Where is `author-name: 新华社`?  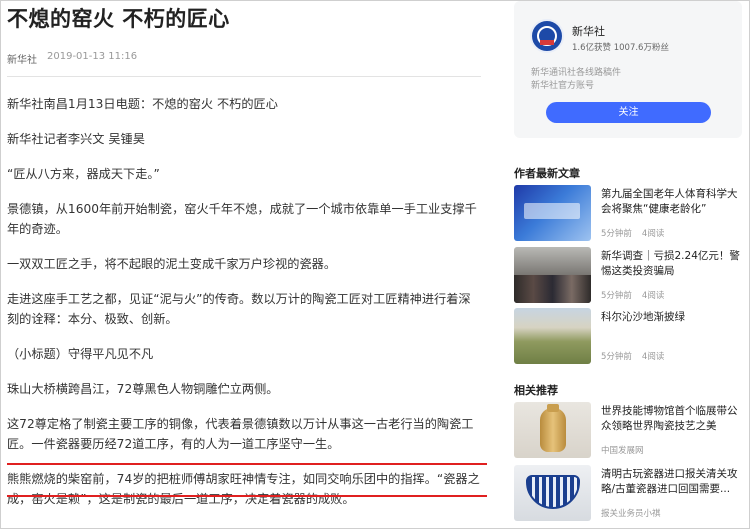 author-name: 新华社 is located at coordinates (588, 31).